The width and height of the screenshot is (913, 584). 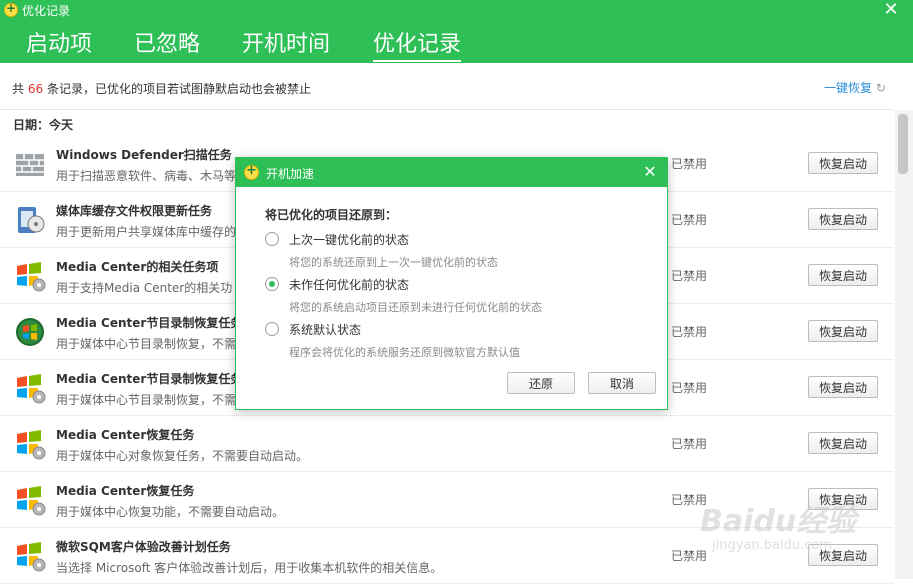 What do you see at coordinates (170, 512) in the screenshot?
I see `record-description: 用于媒体中心恢复功能，不需要自动启动。` at bounding box center [170, 512].